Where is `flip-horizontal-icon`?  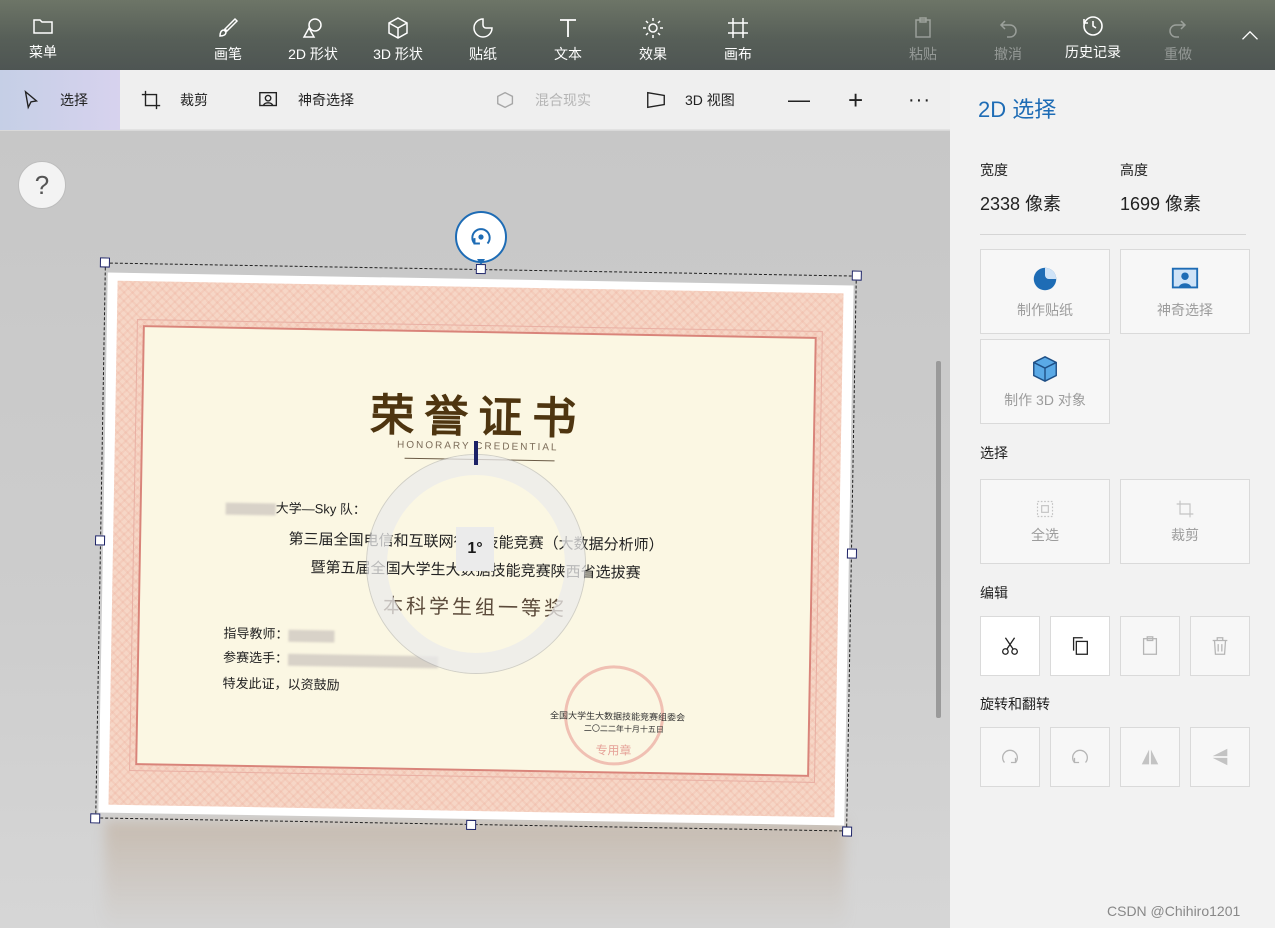 flip-horizontal-icon is located at coordinates (1150, 757).